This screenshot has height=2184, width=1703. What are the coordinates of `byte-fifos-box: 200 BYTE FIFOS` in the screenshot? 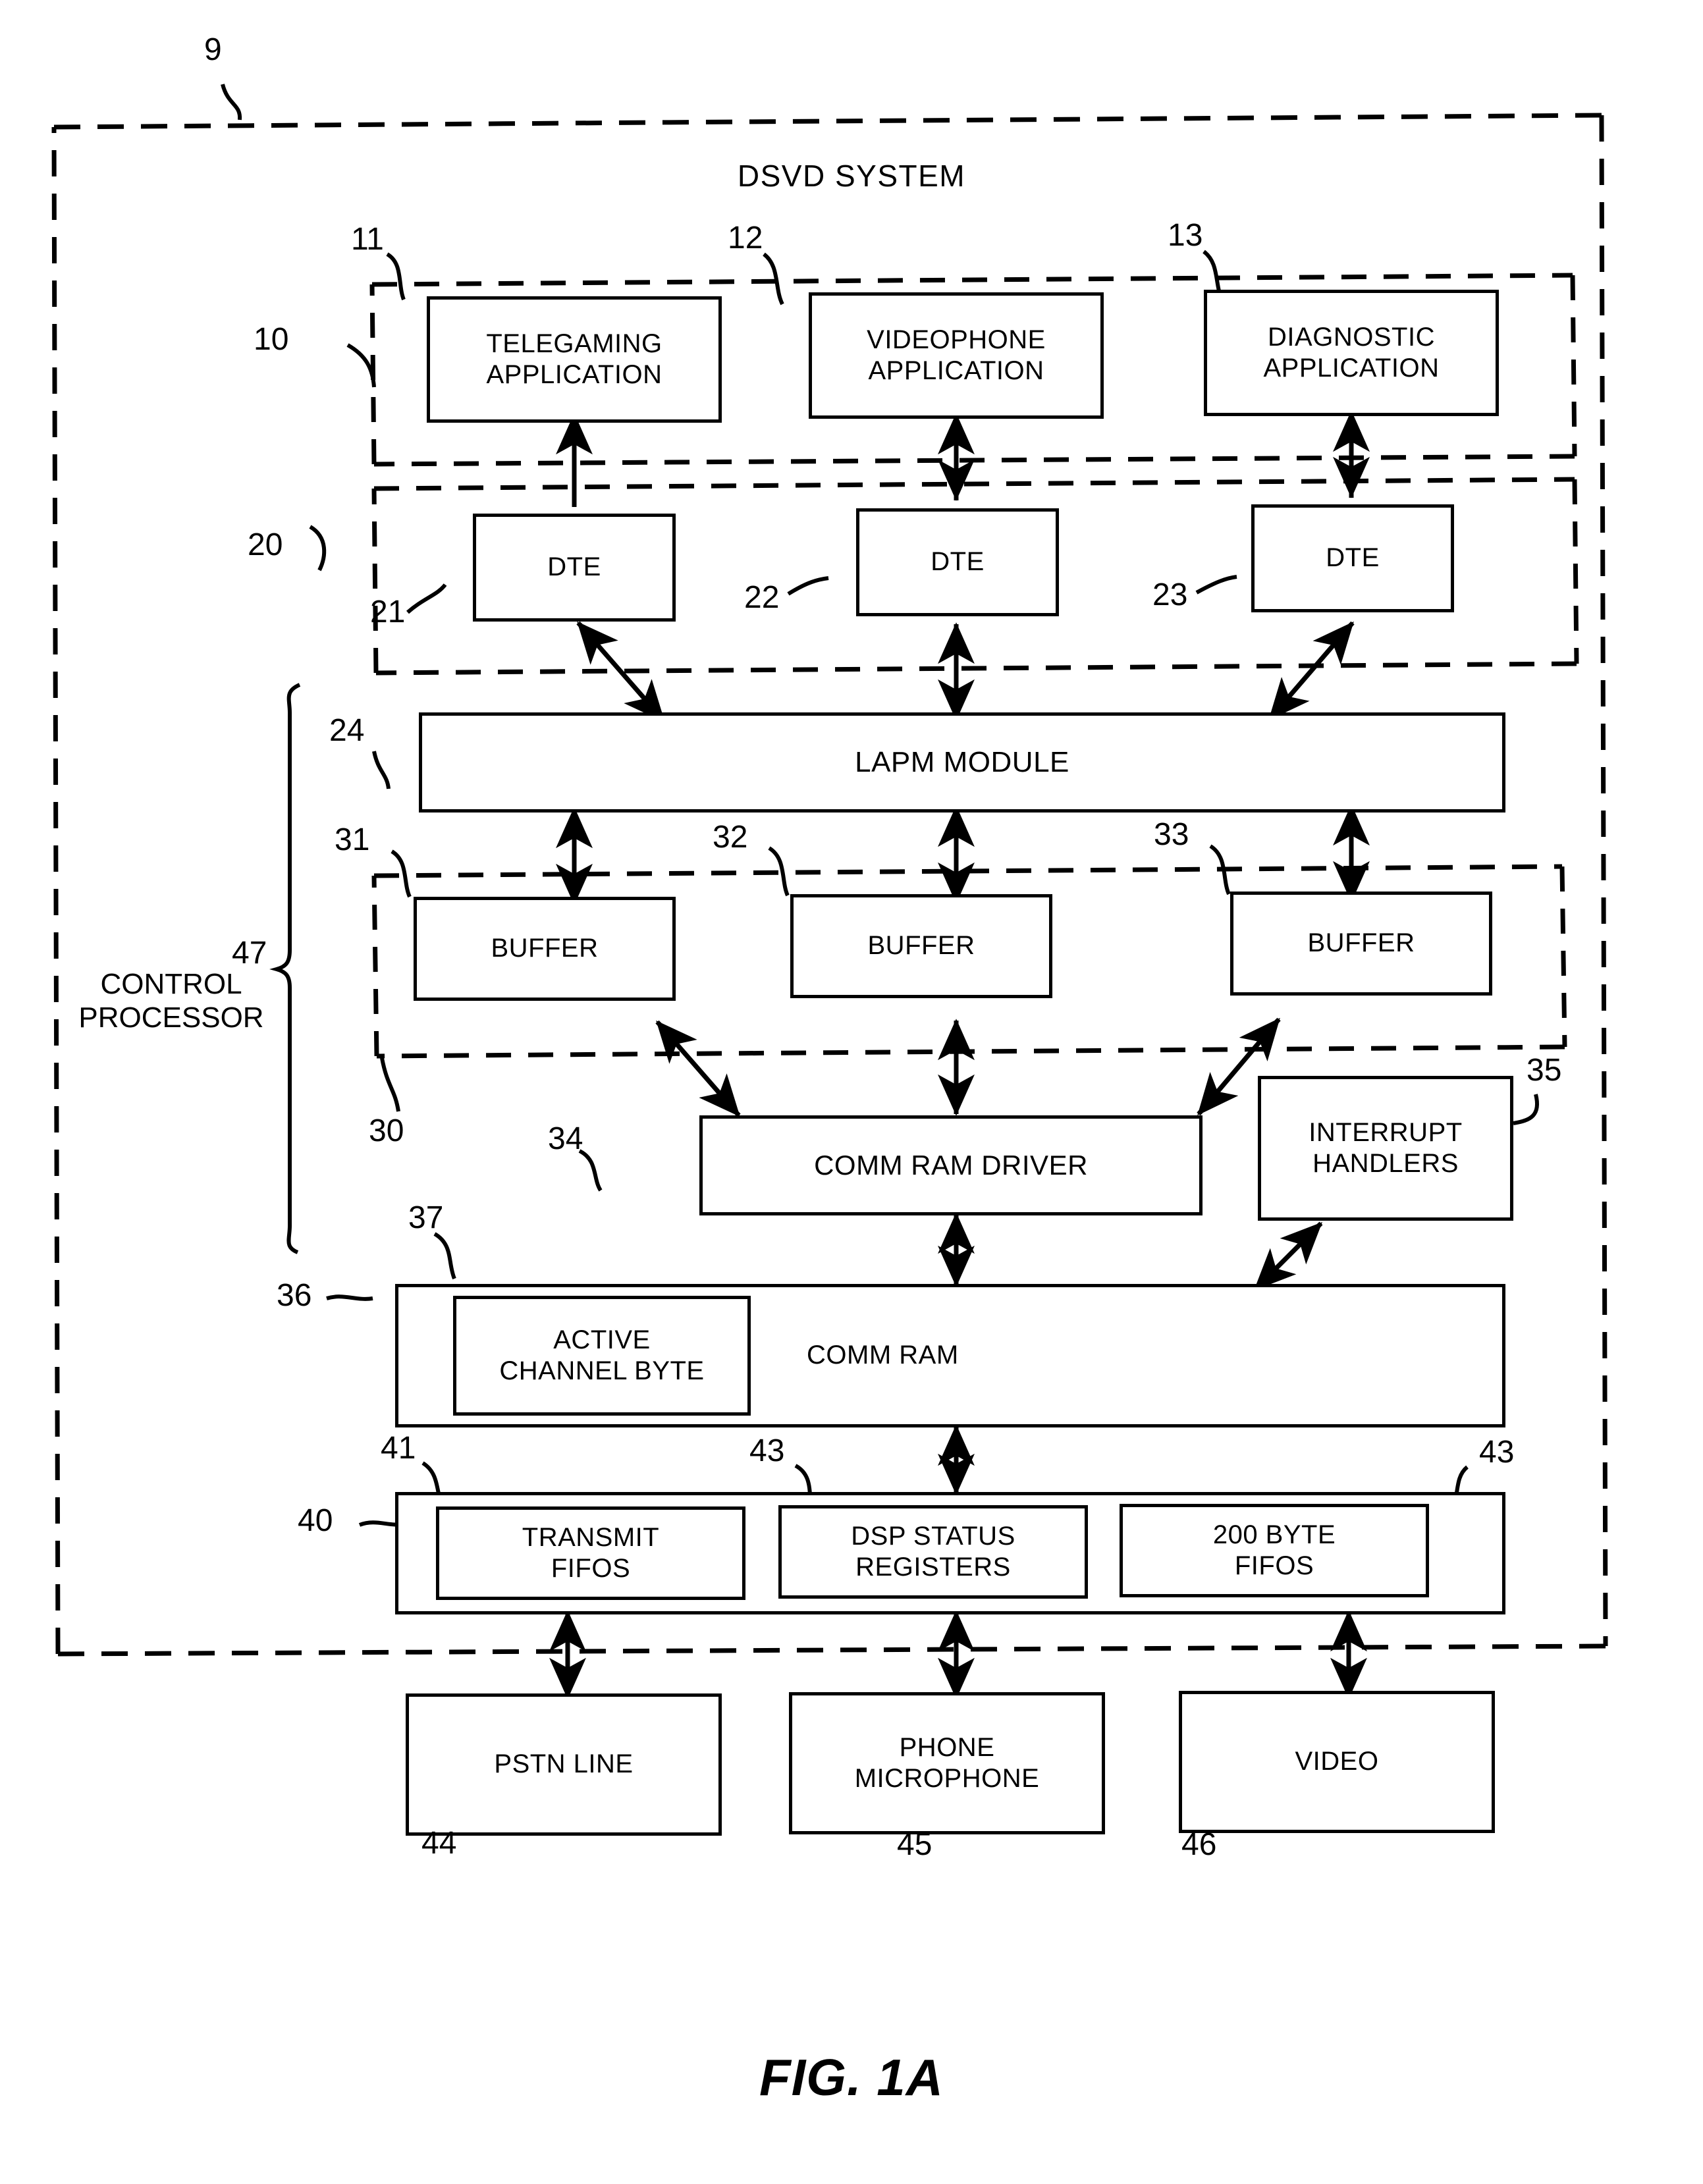 It's located at (1274, 1550).